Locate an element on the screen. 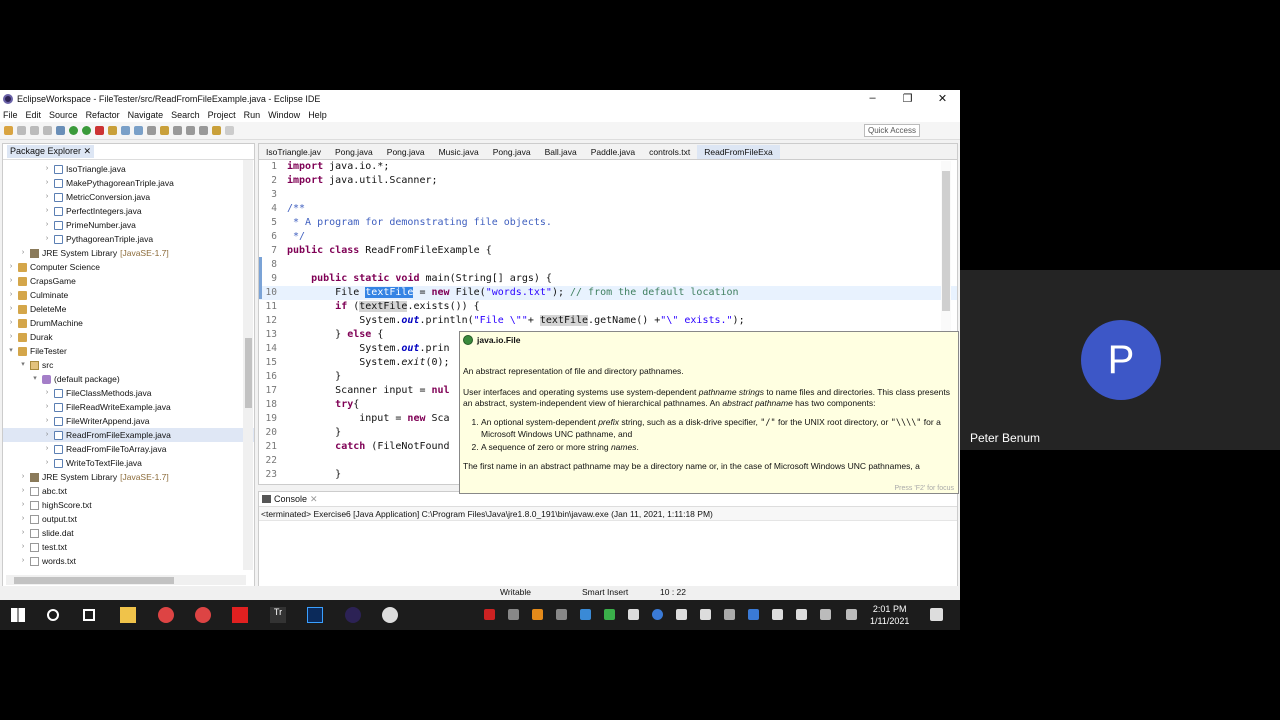 The height and width of the screenshot is (720, 1280). notifications-icon is located at coordinates (936, 614).